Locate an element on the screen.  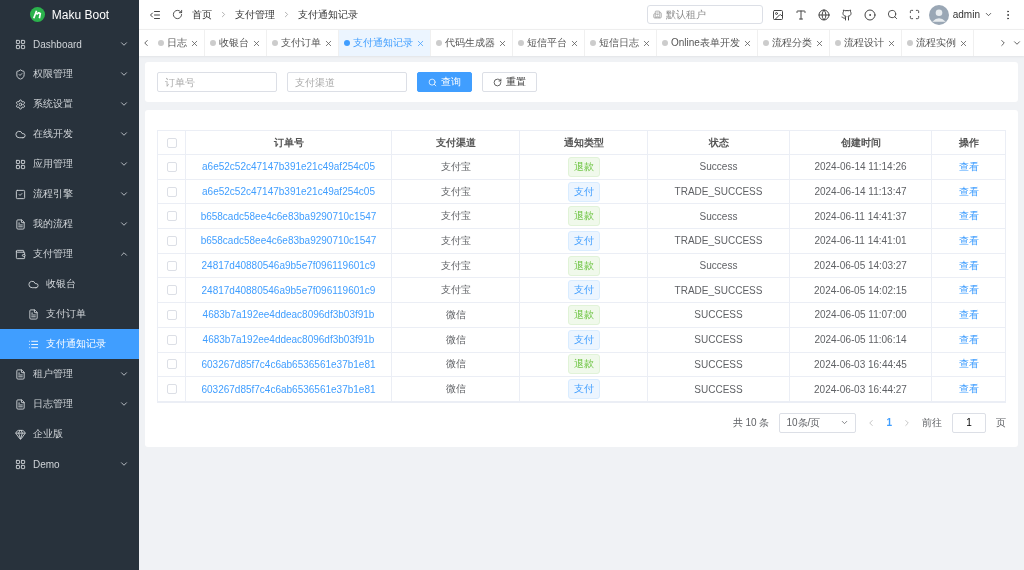
table-cell: 2024-06-14 11:13:47 is located at coordinates (861, 192).